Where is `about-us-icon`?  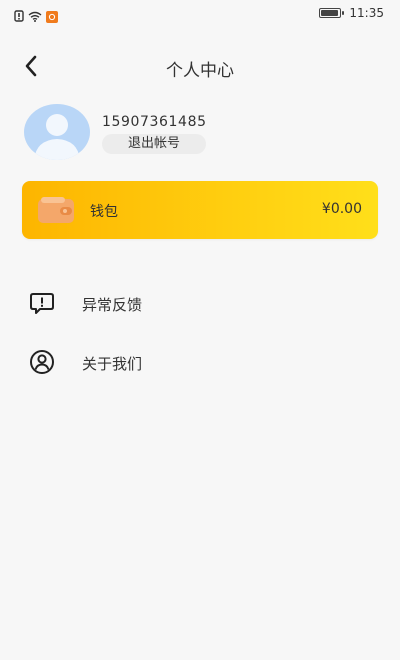 about-us-icon is located at coordinates (42, 362).